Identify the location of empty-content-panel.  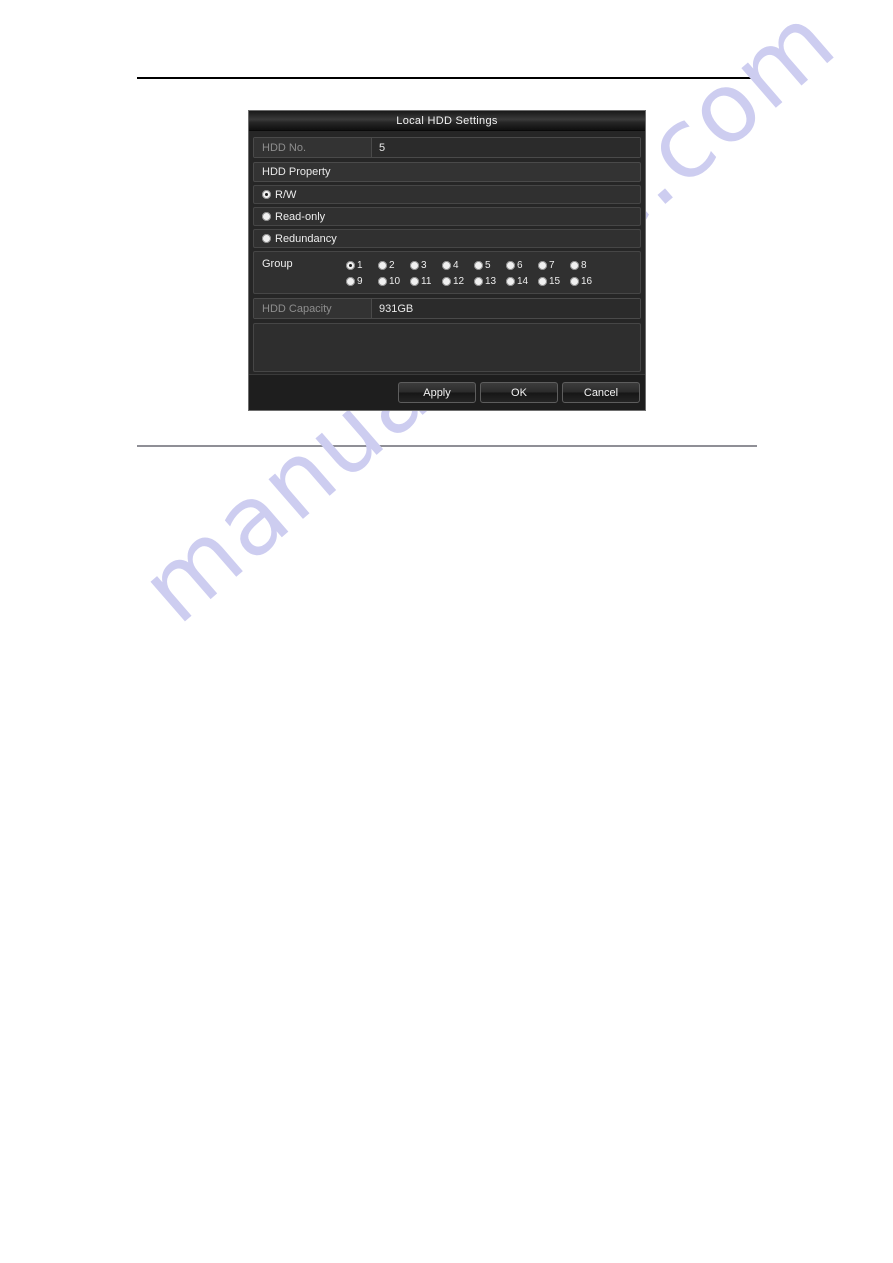
(447, 347).